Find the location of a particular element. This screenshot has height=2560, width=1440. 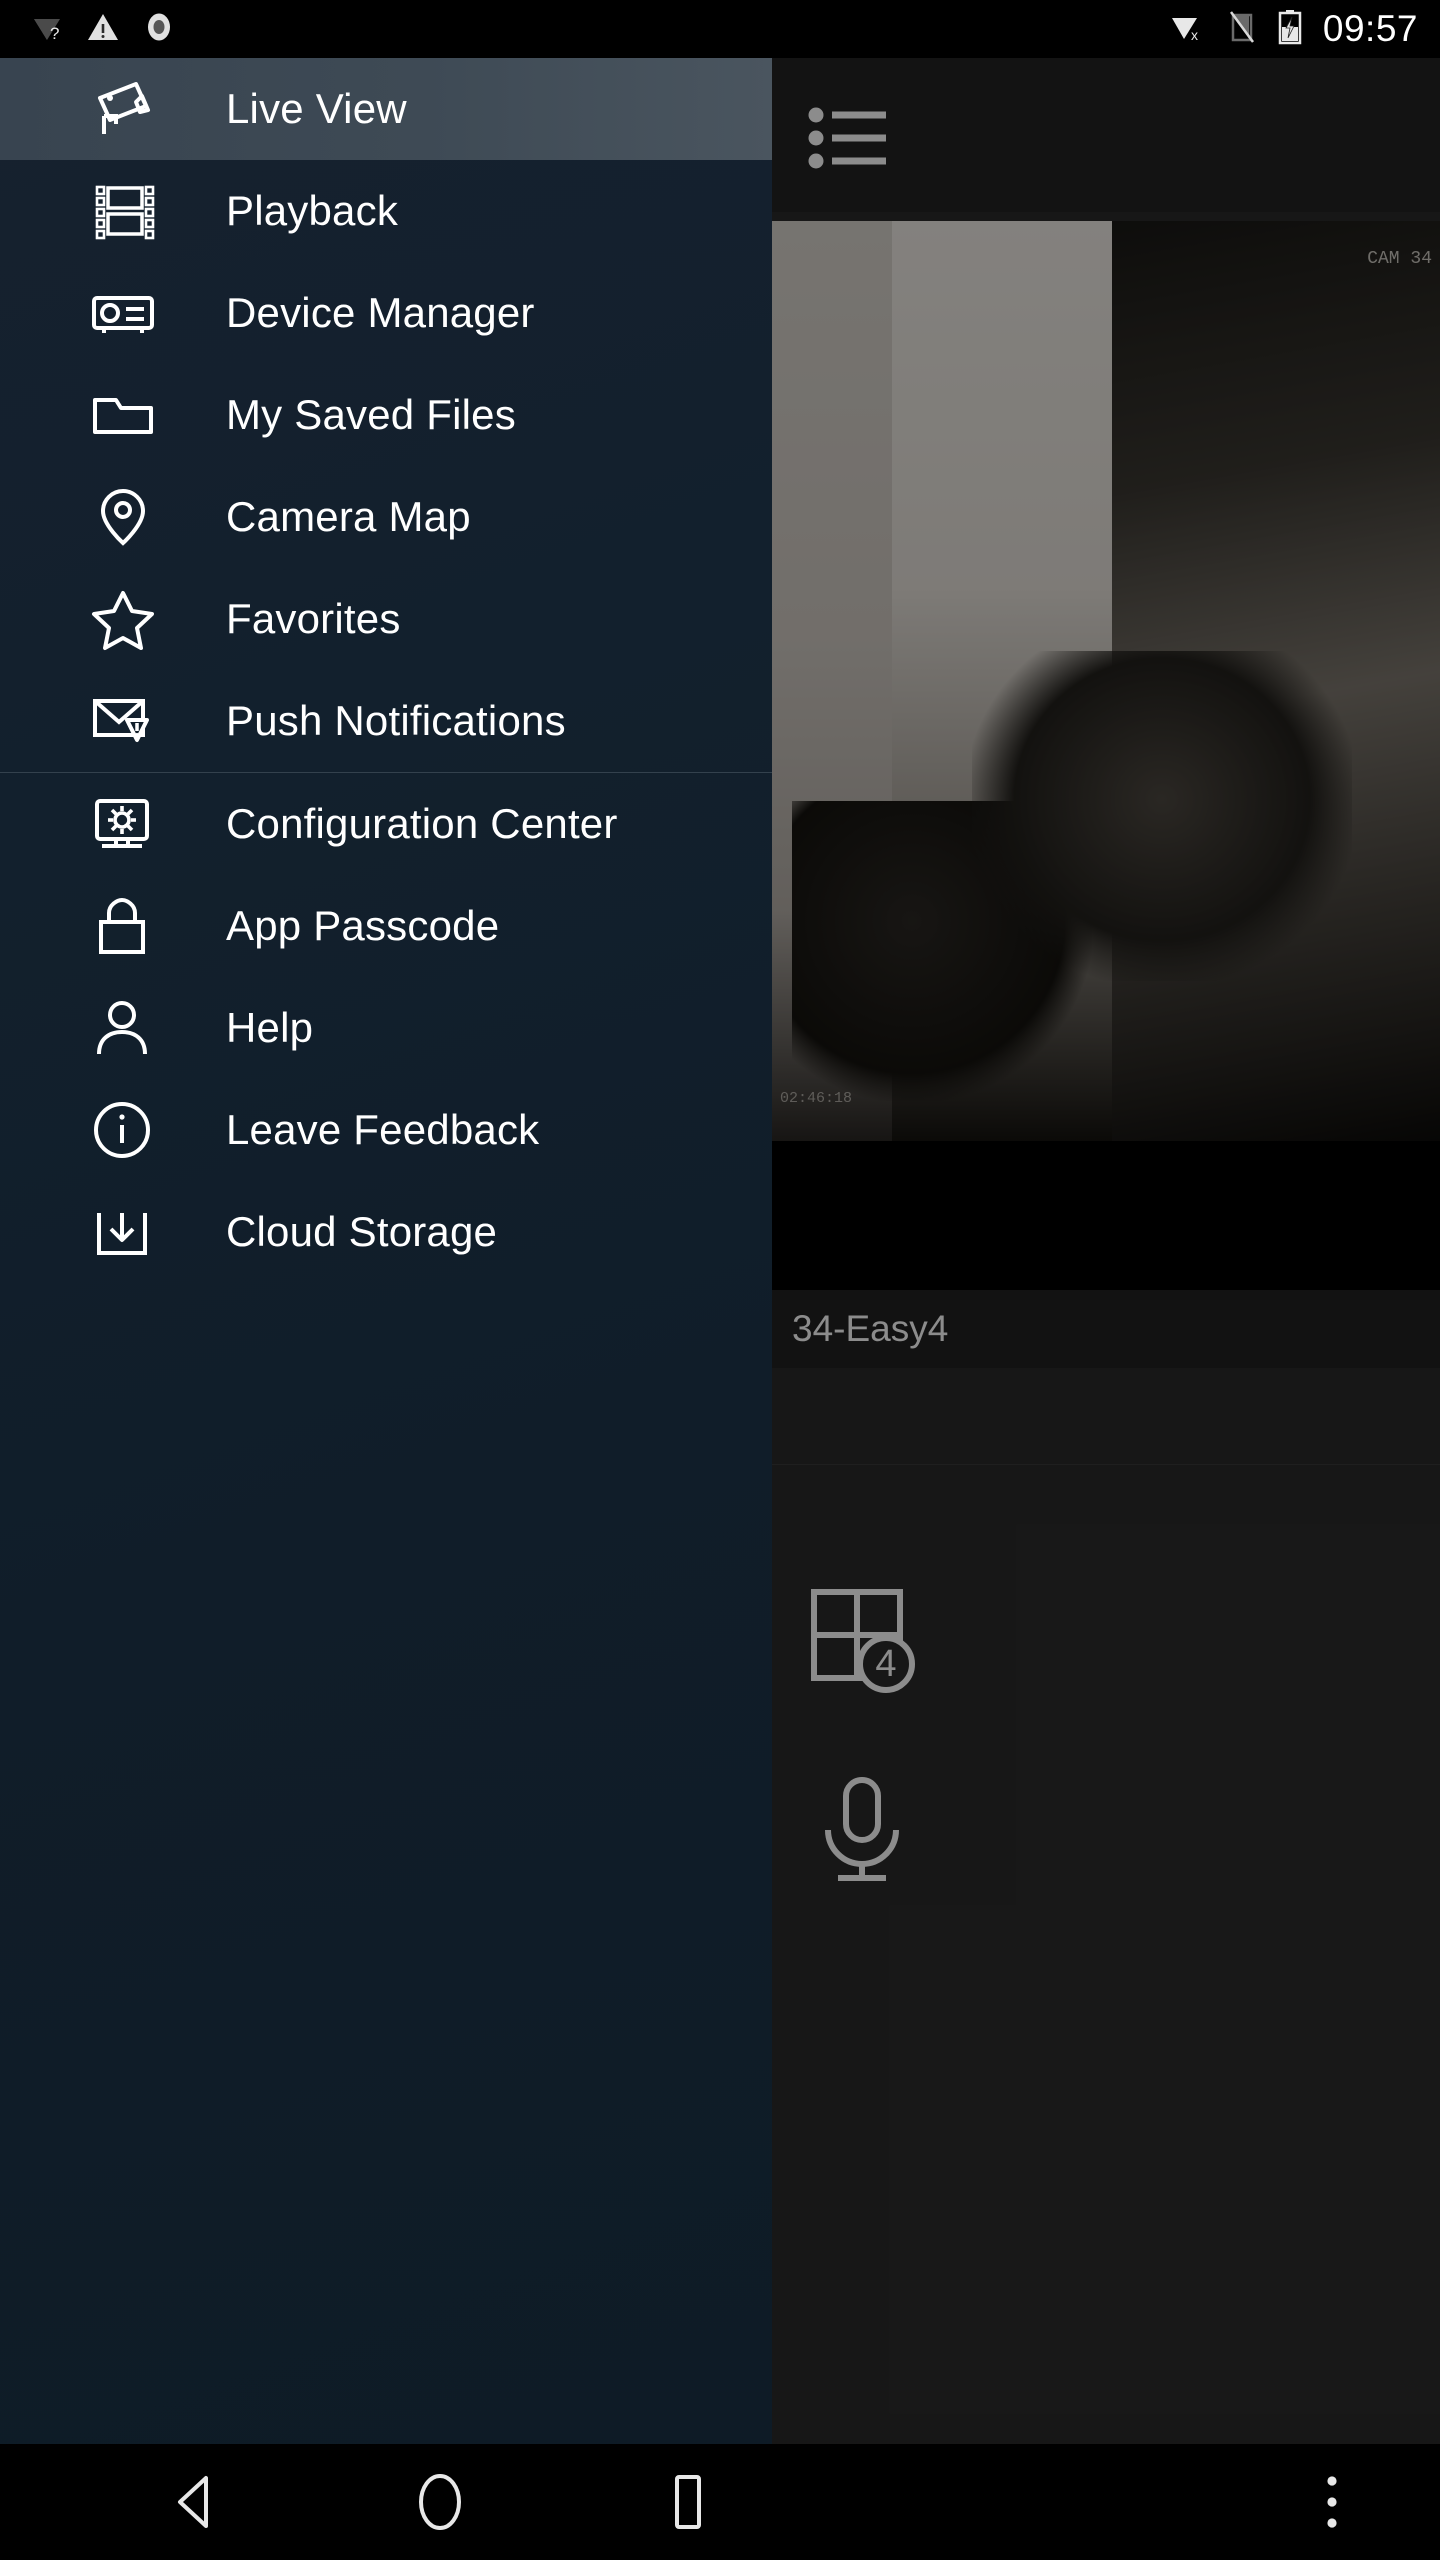

android-nav-bar is located at coordinates (720, 2502).